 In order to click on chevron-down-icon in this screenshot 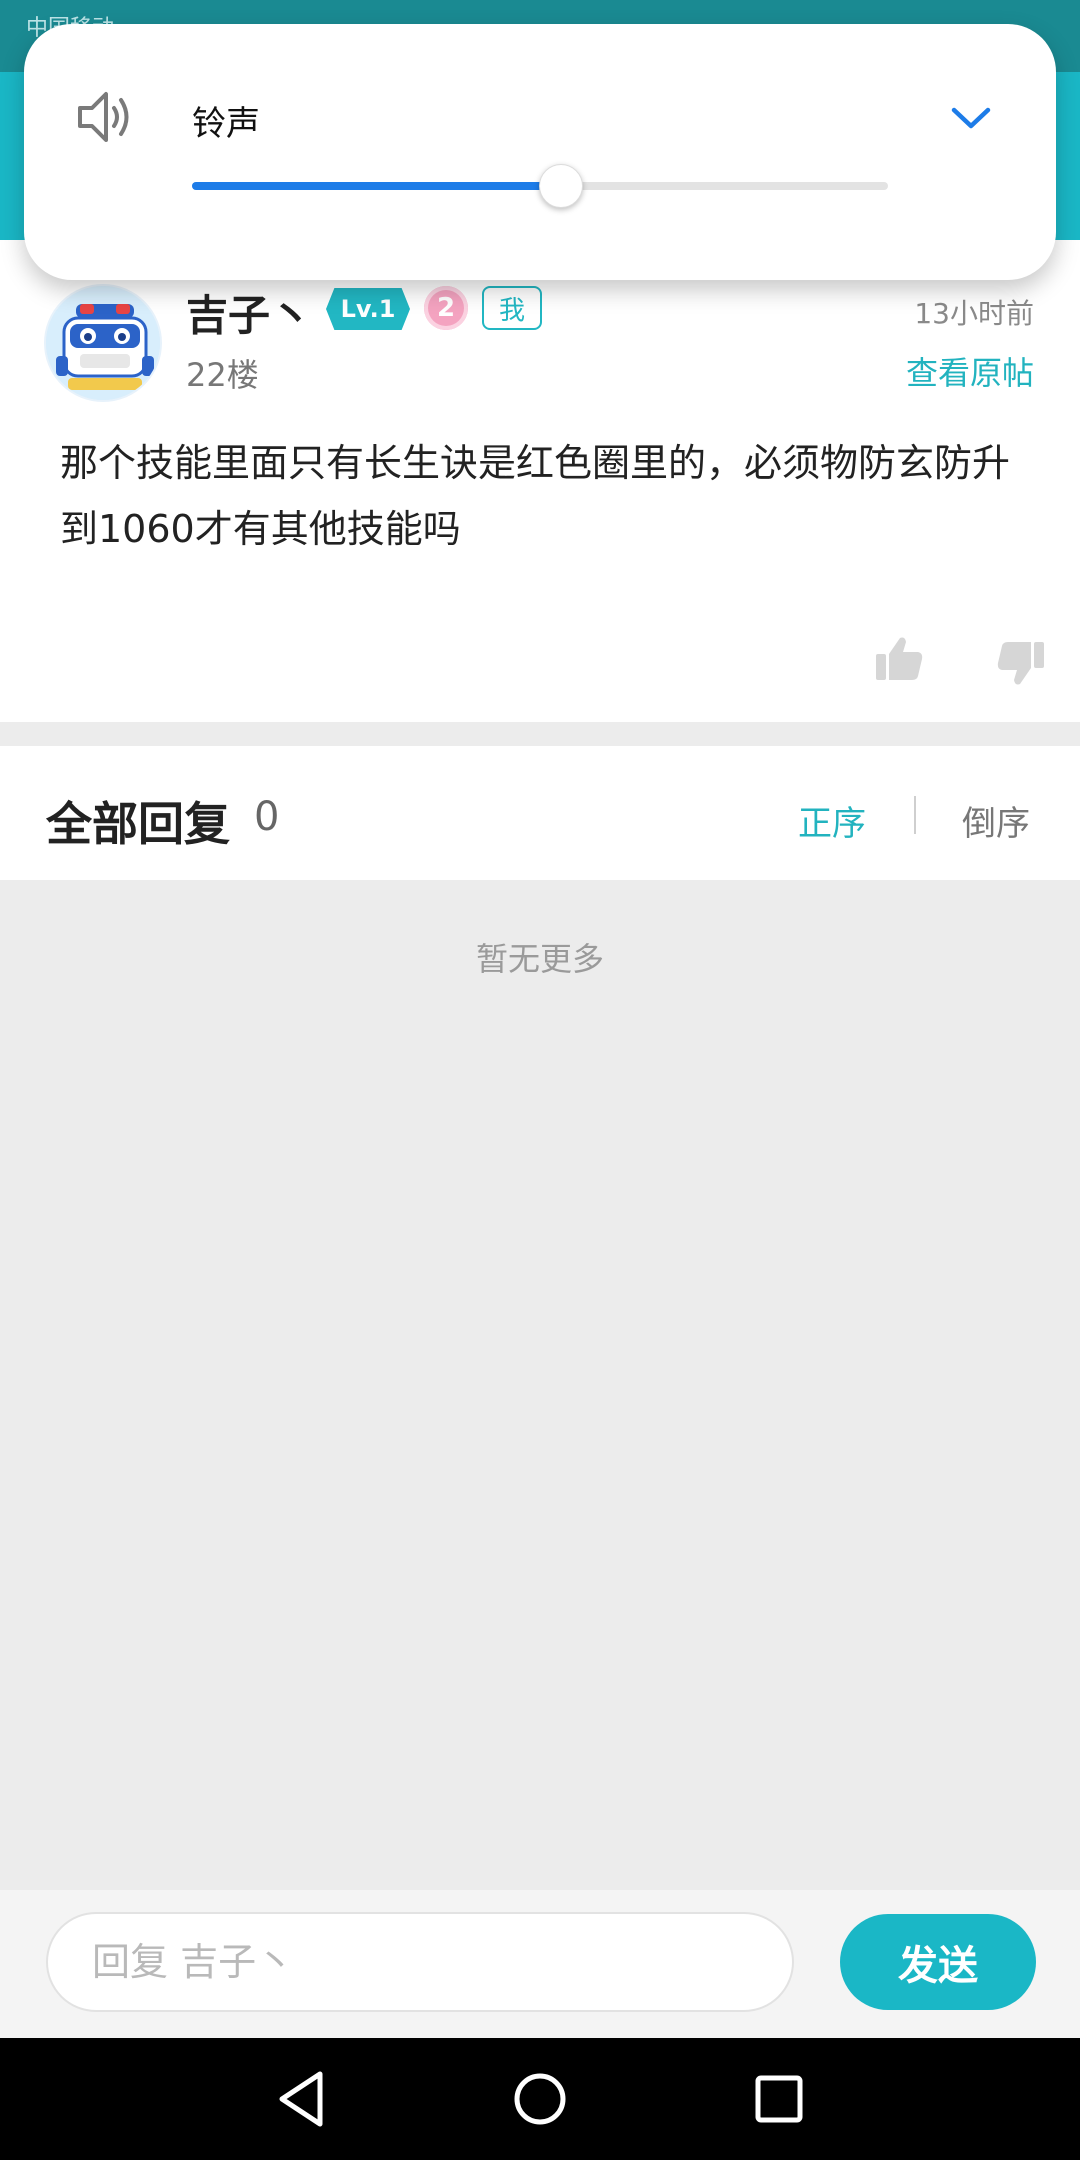, I will do `click(971, 119)`.